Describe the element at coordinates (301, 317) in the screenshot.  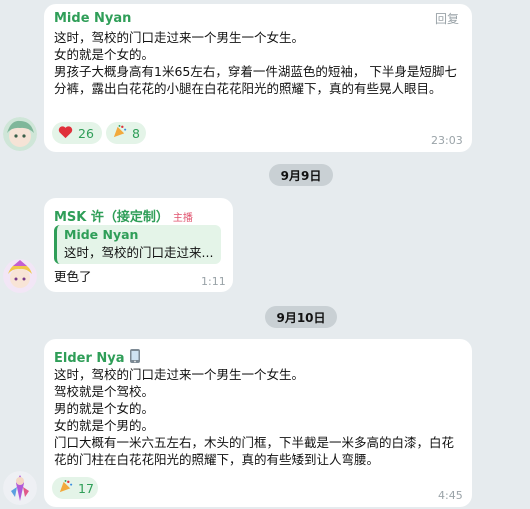
I see `date-divider: 9月10日` at that location.